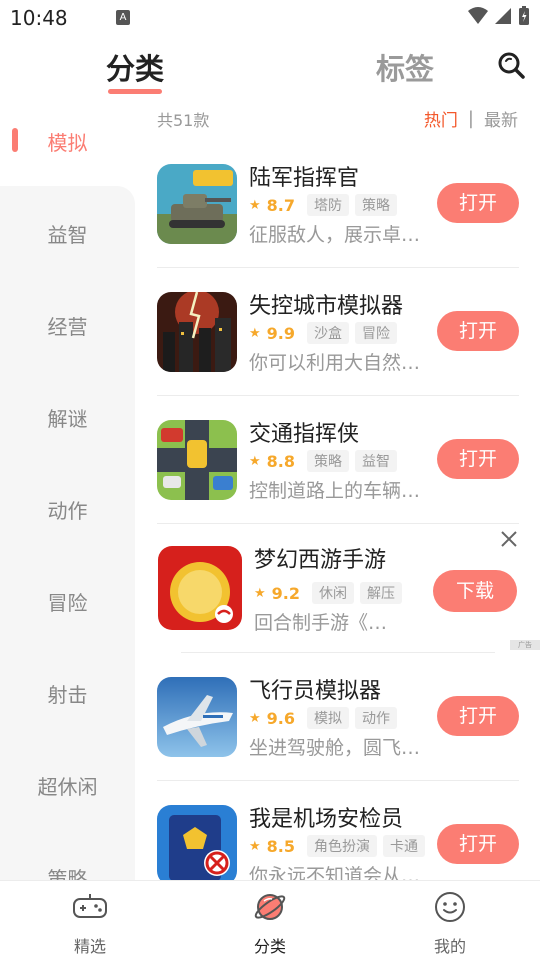  Describe the element at coordinates (315, 691) in the screenshot. I see `app-name: 飞行员模拟器` at that location.